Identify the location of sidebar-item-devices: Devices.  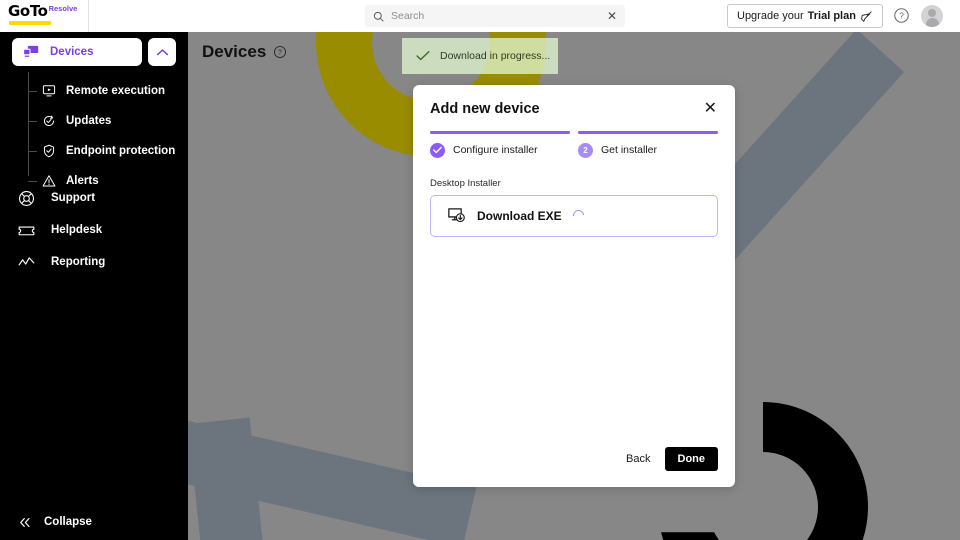
(77, 52).